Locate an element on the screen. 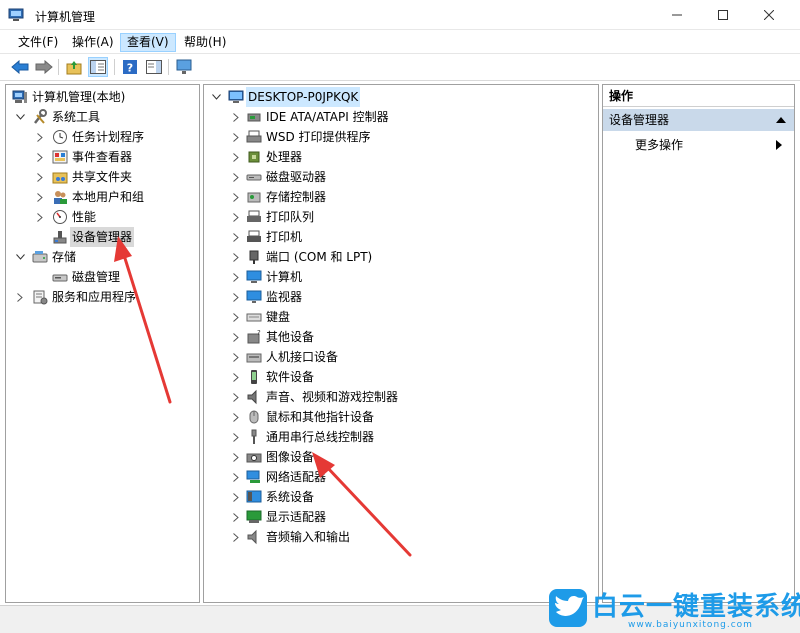 The height and width of the screenshot is (633, 800). back-arrow-icon is located at coordinates (20, 67).